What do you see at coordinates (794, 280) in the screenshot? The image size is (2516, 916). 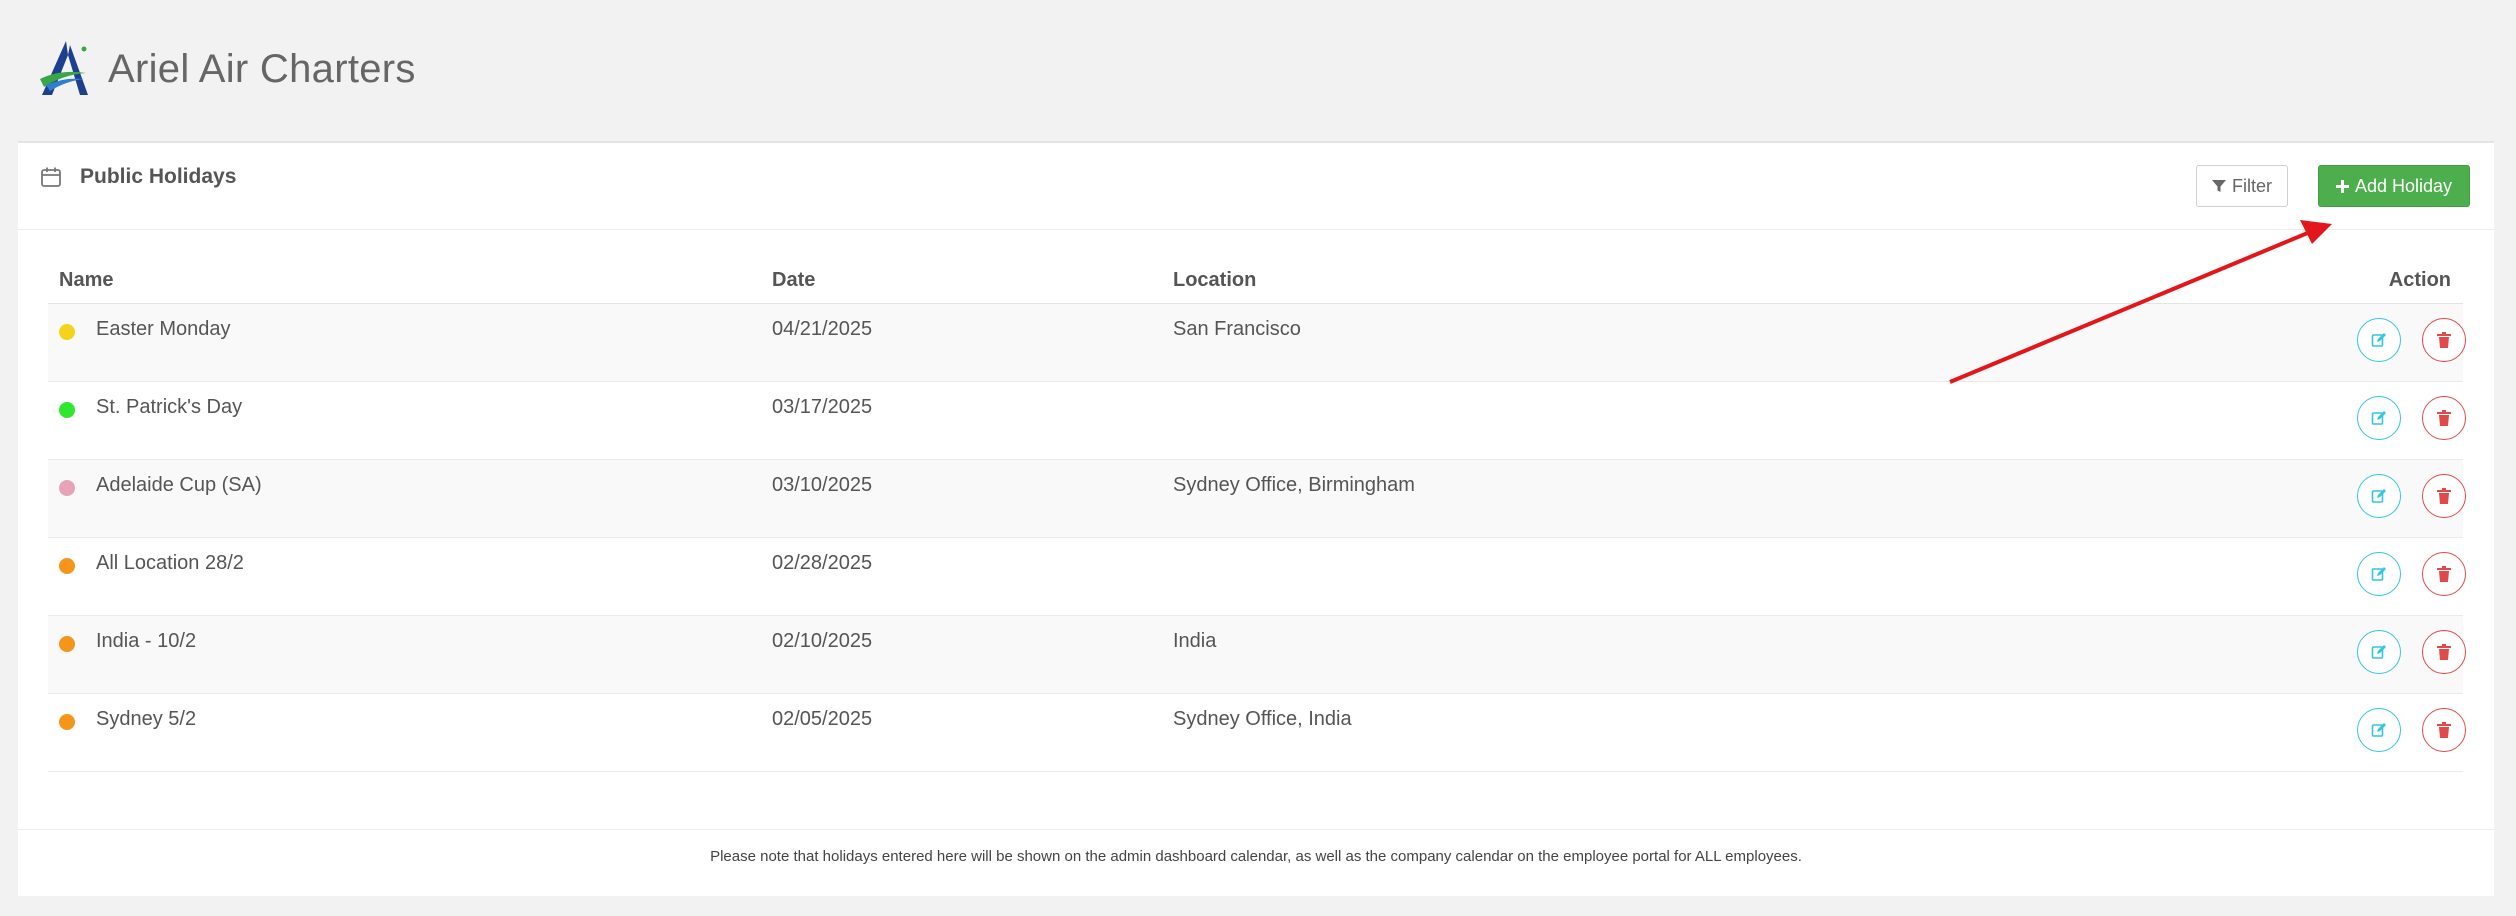 I see `column-header-date: Date` at bounding box center [794, 280].